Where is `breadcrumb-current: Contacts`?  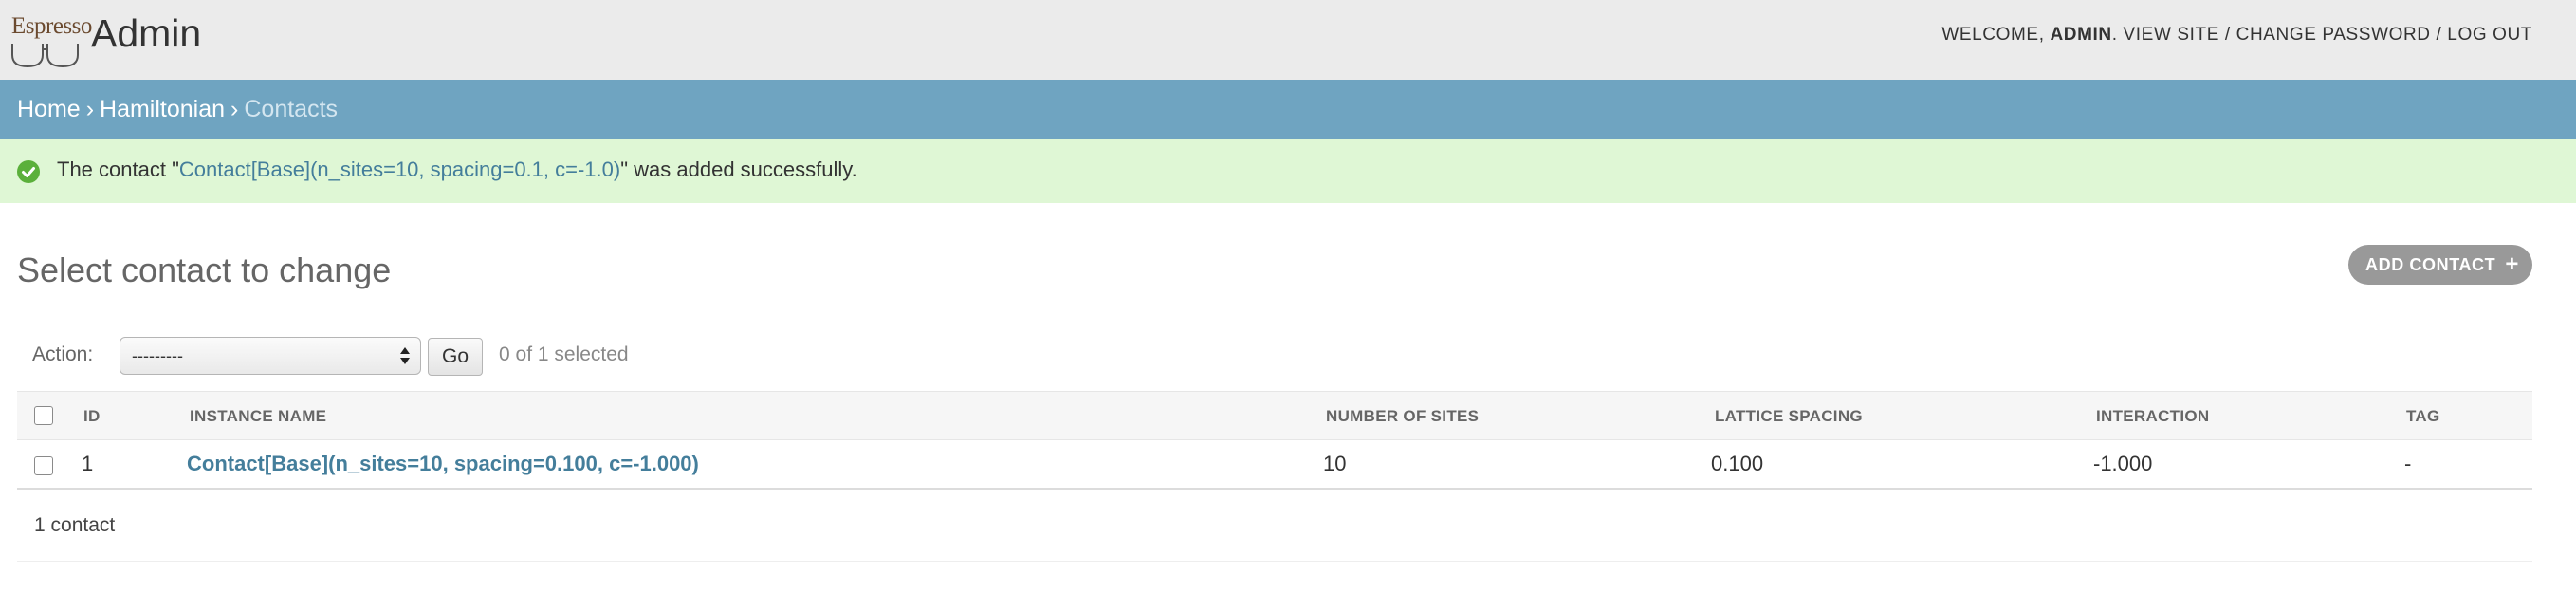 breadcrumb-current: Contacts is located at coordinates (291, 109).